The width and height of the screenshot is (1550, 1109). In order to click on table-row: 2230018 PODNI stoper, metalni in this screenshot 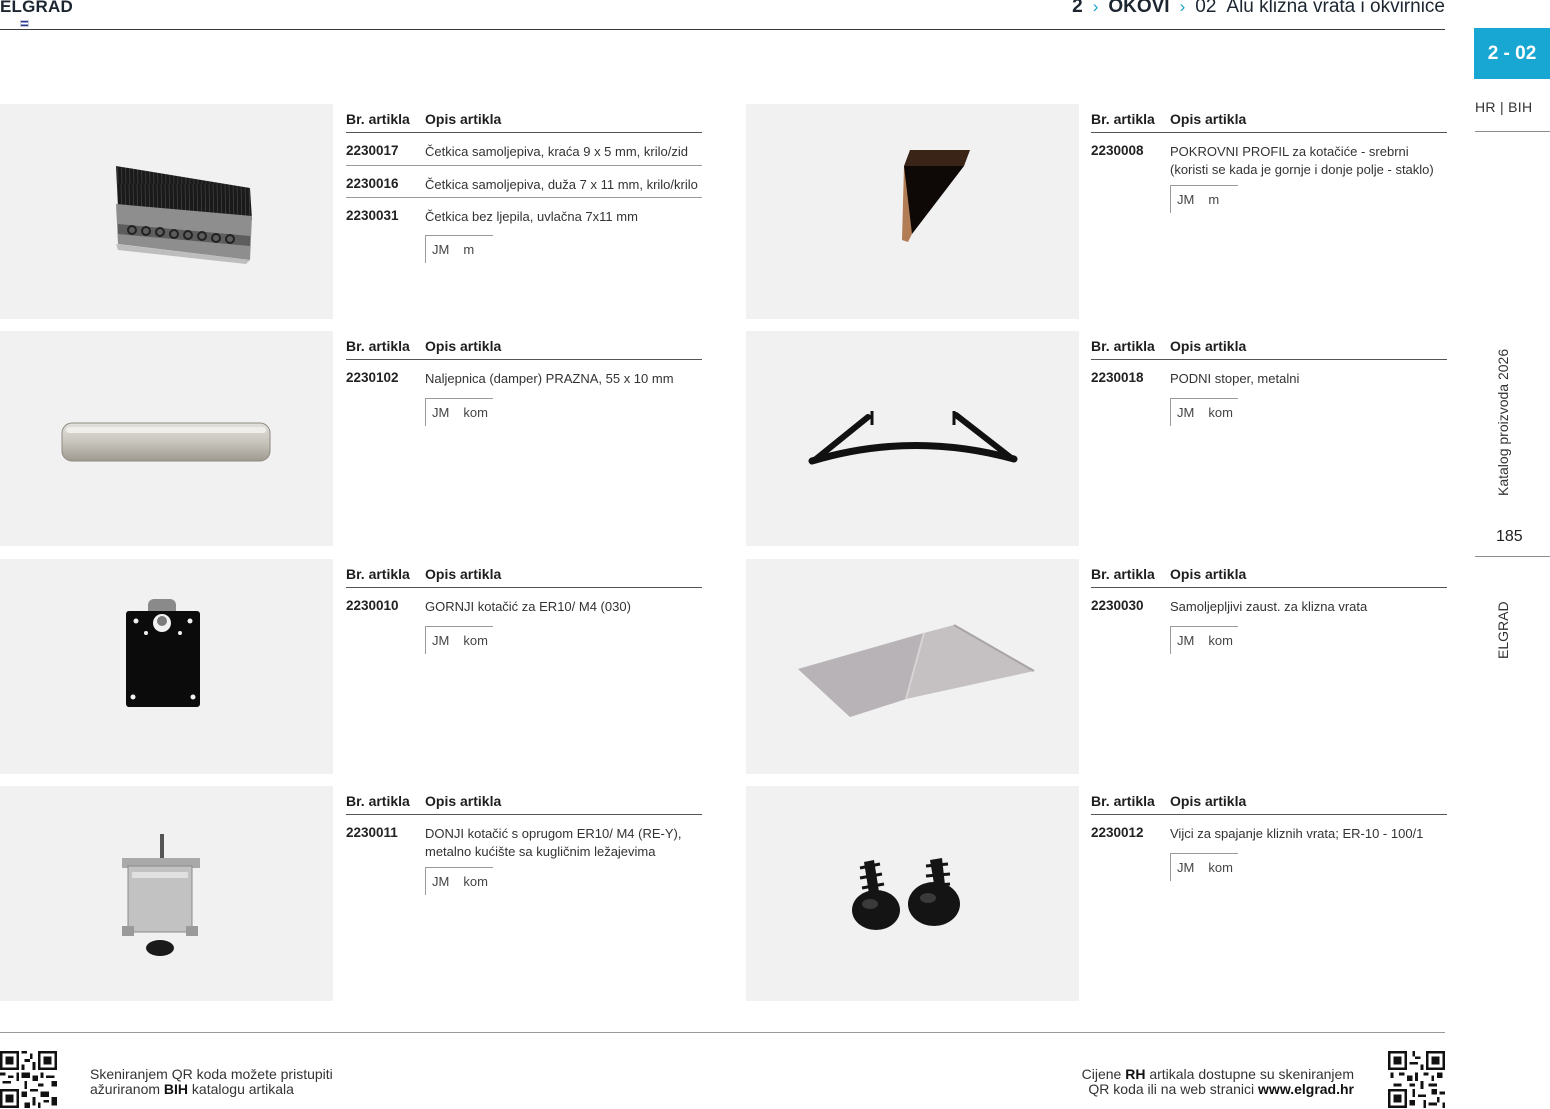, I will do `click(1269, 376)`.